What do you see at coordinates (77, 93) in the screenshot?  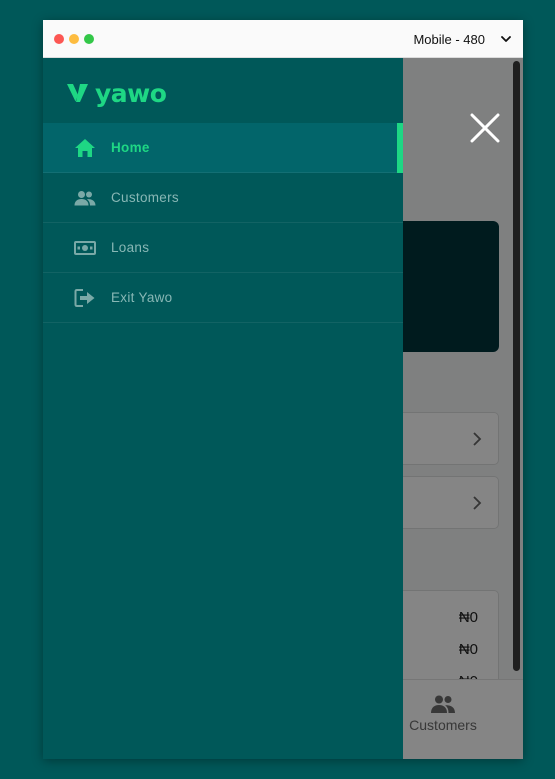 I see `yawo-logo-icon` at bounding box center [77, 93].